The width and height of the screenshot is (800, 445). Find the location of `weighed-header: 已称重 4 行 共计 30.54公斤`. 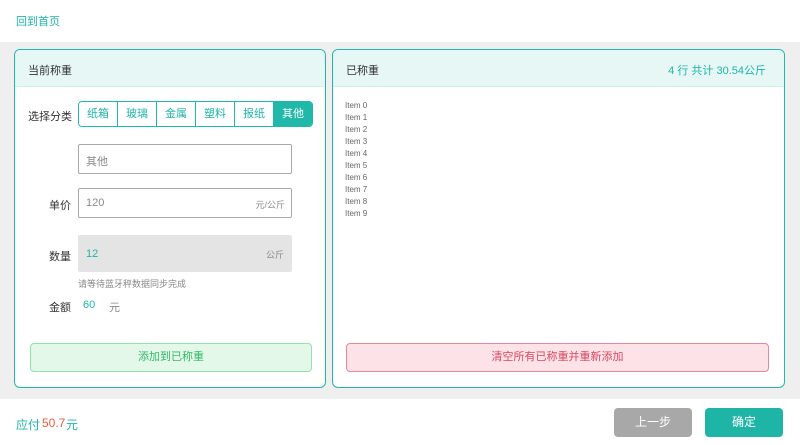

weighed-header: 已称重 4 行 共计 30.54公斤 is located at coordinates (558, 68).